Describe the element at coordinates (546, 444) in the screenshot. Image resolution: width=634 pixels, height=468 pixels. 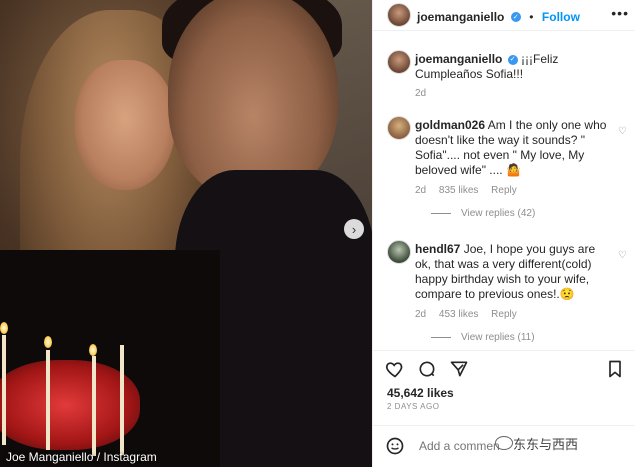
I see `watermark-text: 东东与西西` at that location.